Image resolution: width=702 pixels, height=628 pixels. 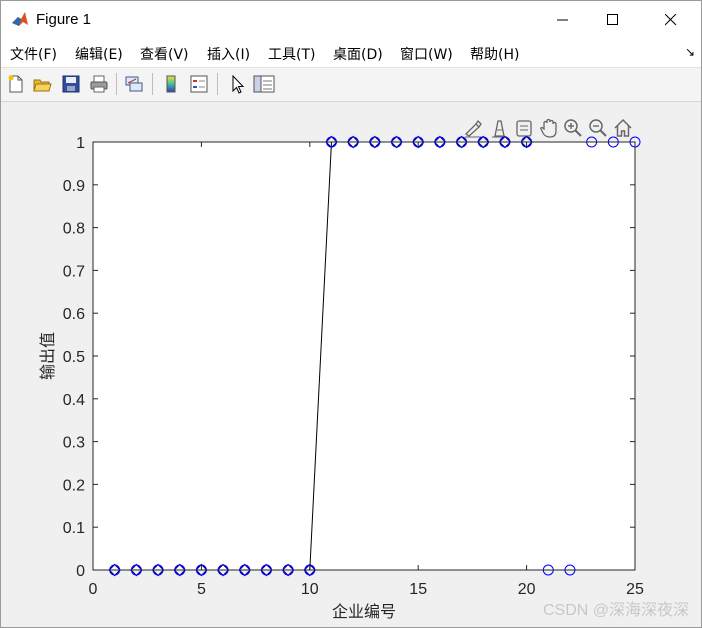 I want to click on x-axis-label: 企业编号, so click(x=364, y=611).